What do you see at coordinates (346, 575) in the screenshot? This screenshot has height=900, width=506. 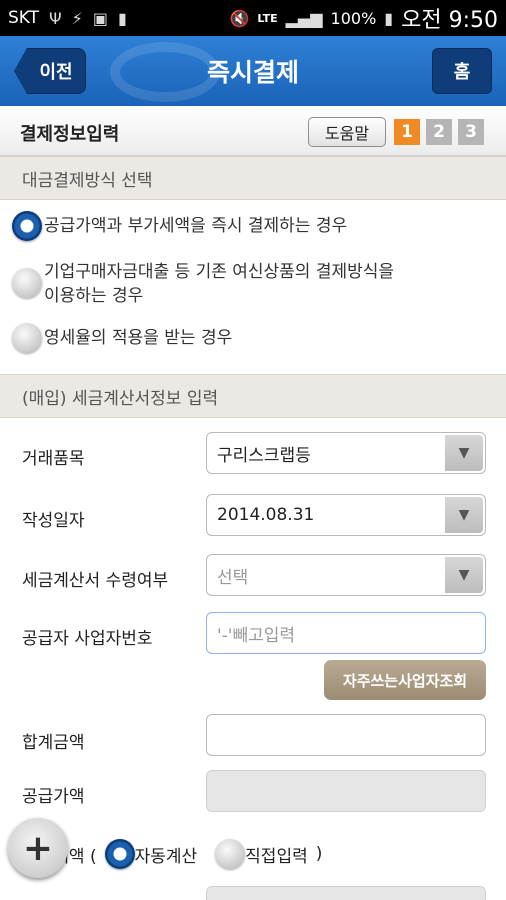 I see `receipt-select: 선택 ▼` at bounding box center [346, 575].